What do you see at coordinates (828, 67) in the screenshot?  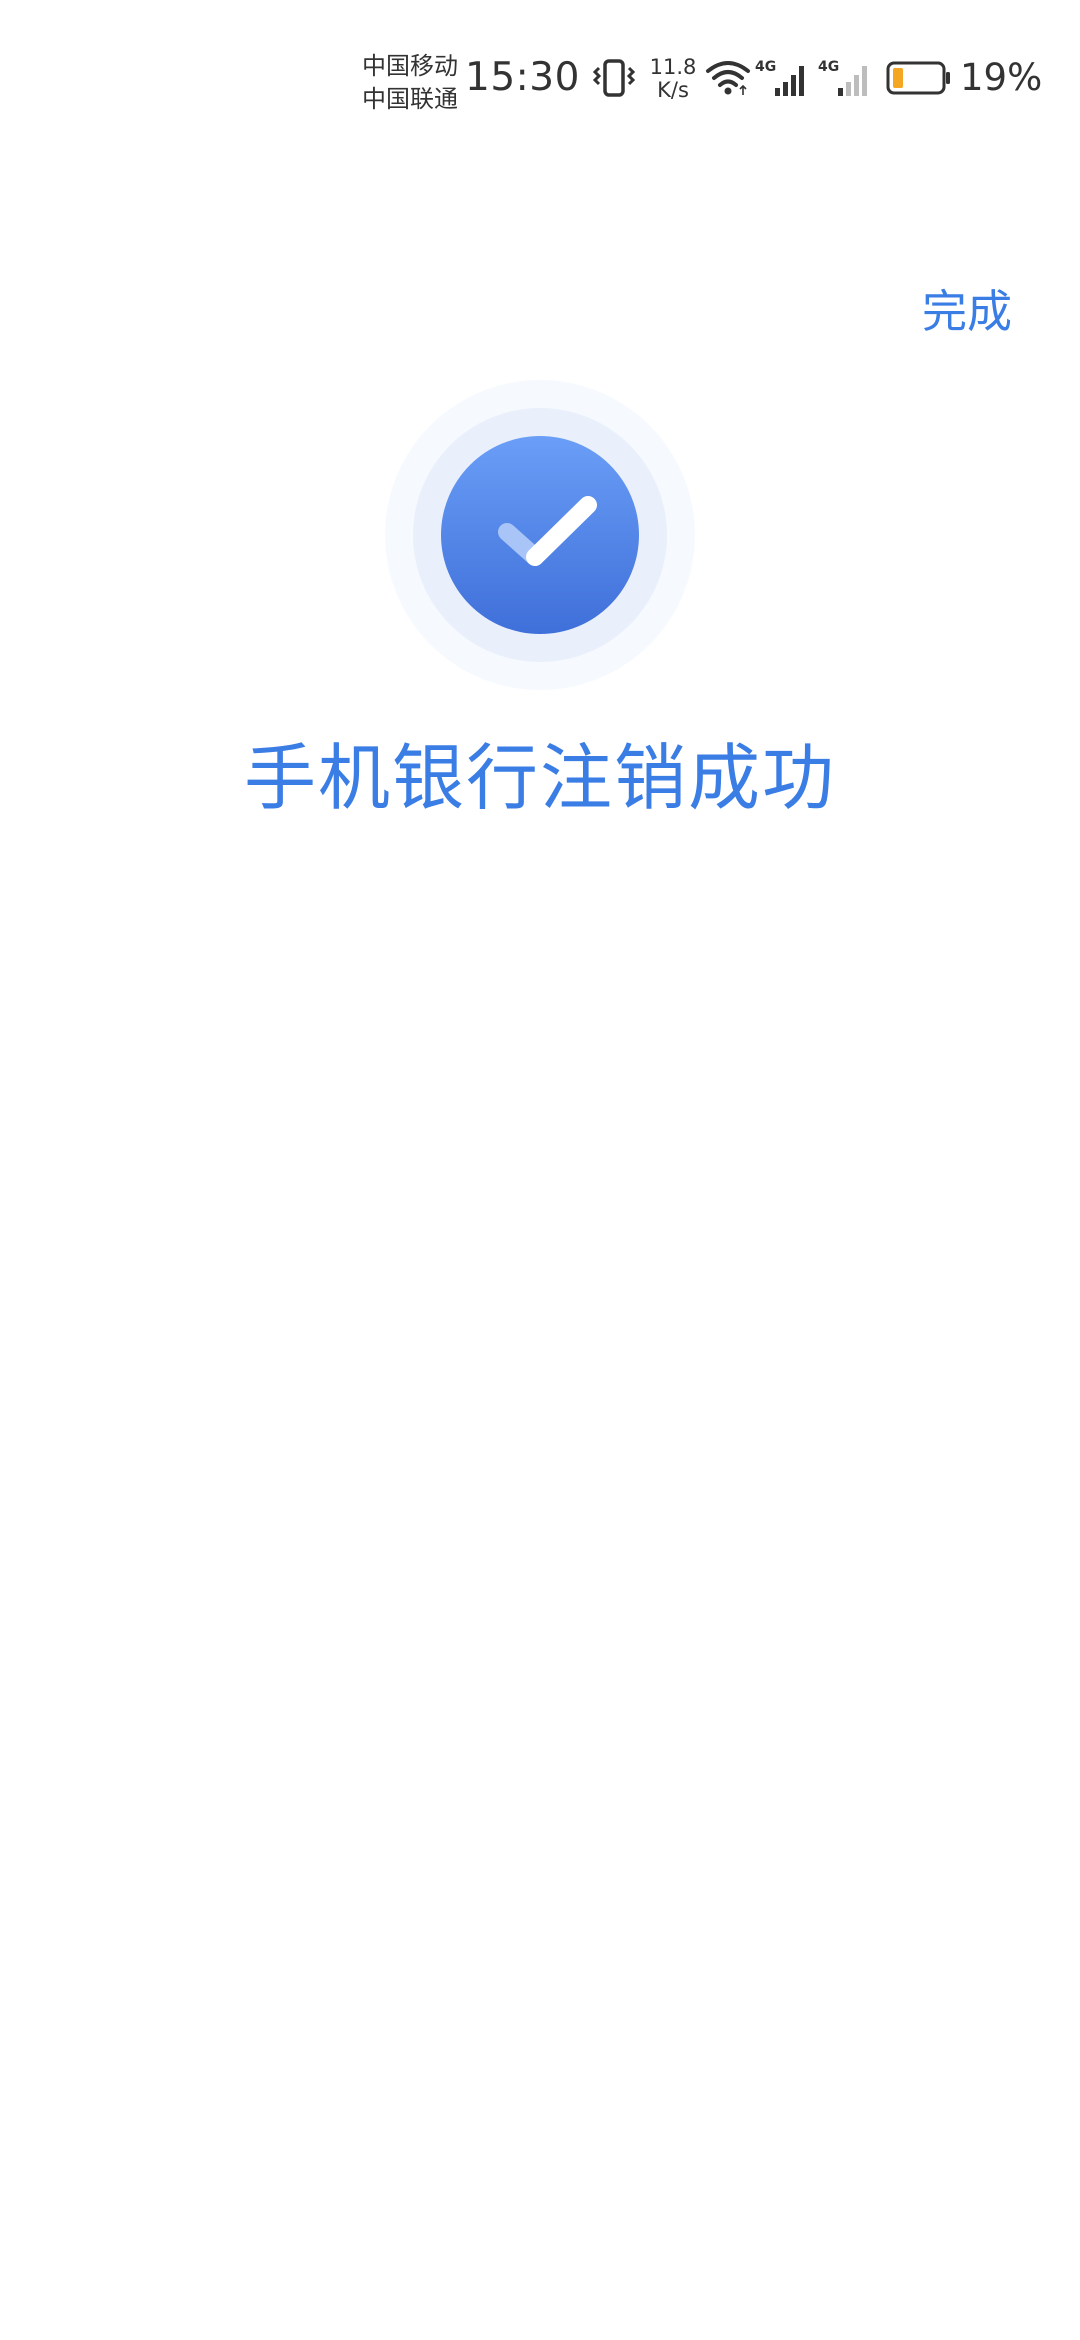 I see `signal-2-label: 4G` at bounding box center [828, 67].